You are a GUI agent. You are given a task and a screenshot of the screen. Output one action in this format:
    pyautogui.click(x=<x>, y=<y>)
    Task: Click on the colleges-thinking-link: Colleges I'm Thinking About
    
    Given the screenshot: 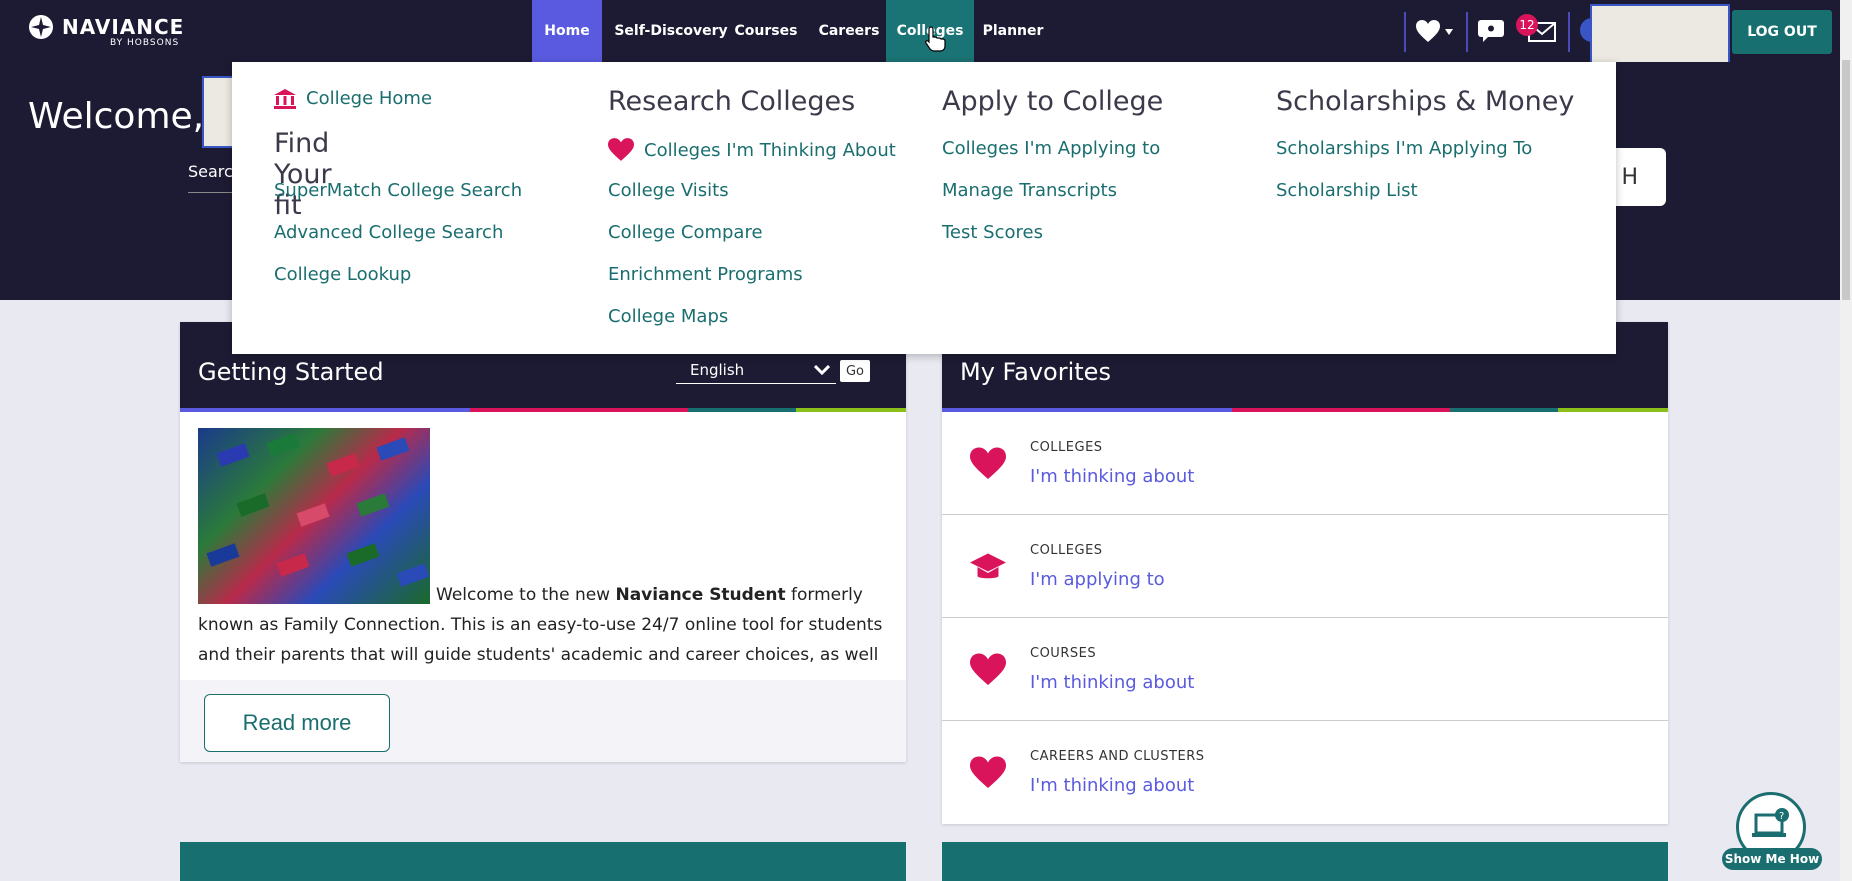 What is the action you would take?
    pyautogui.click(x=752, y=150)
    